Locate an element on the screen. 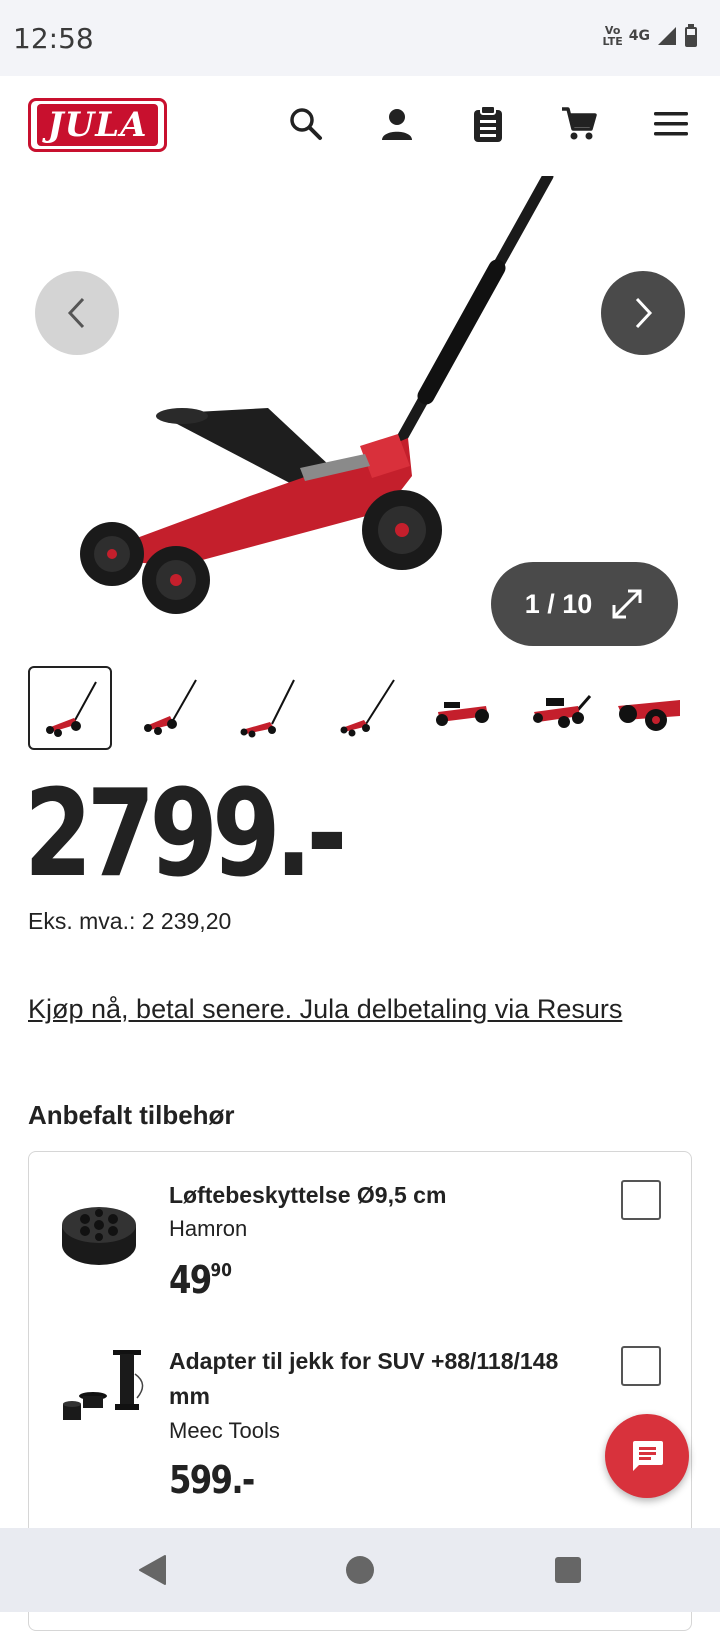 The width and height of the screenshot is (720, 1631). shopping-list-button is located at coordinates (488, 124).